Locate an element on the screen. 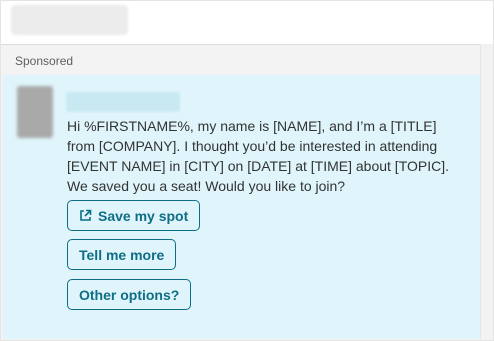 This screenshot has height=341, width=494. save-my-spot-label: Save my spot is located at coordinates (143, 215).